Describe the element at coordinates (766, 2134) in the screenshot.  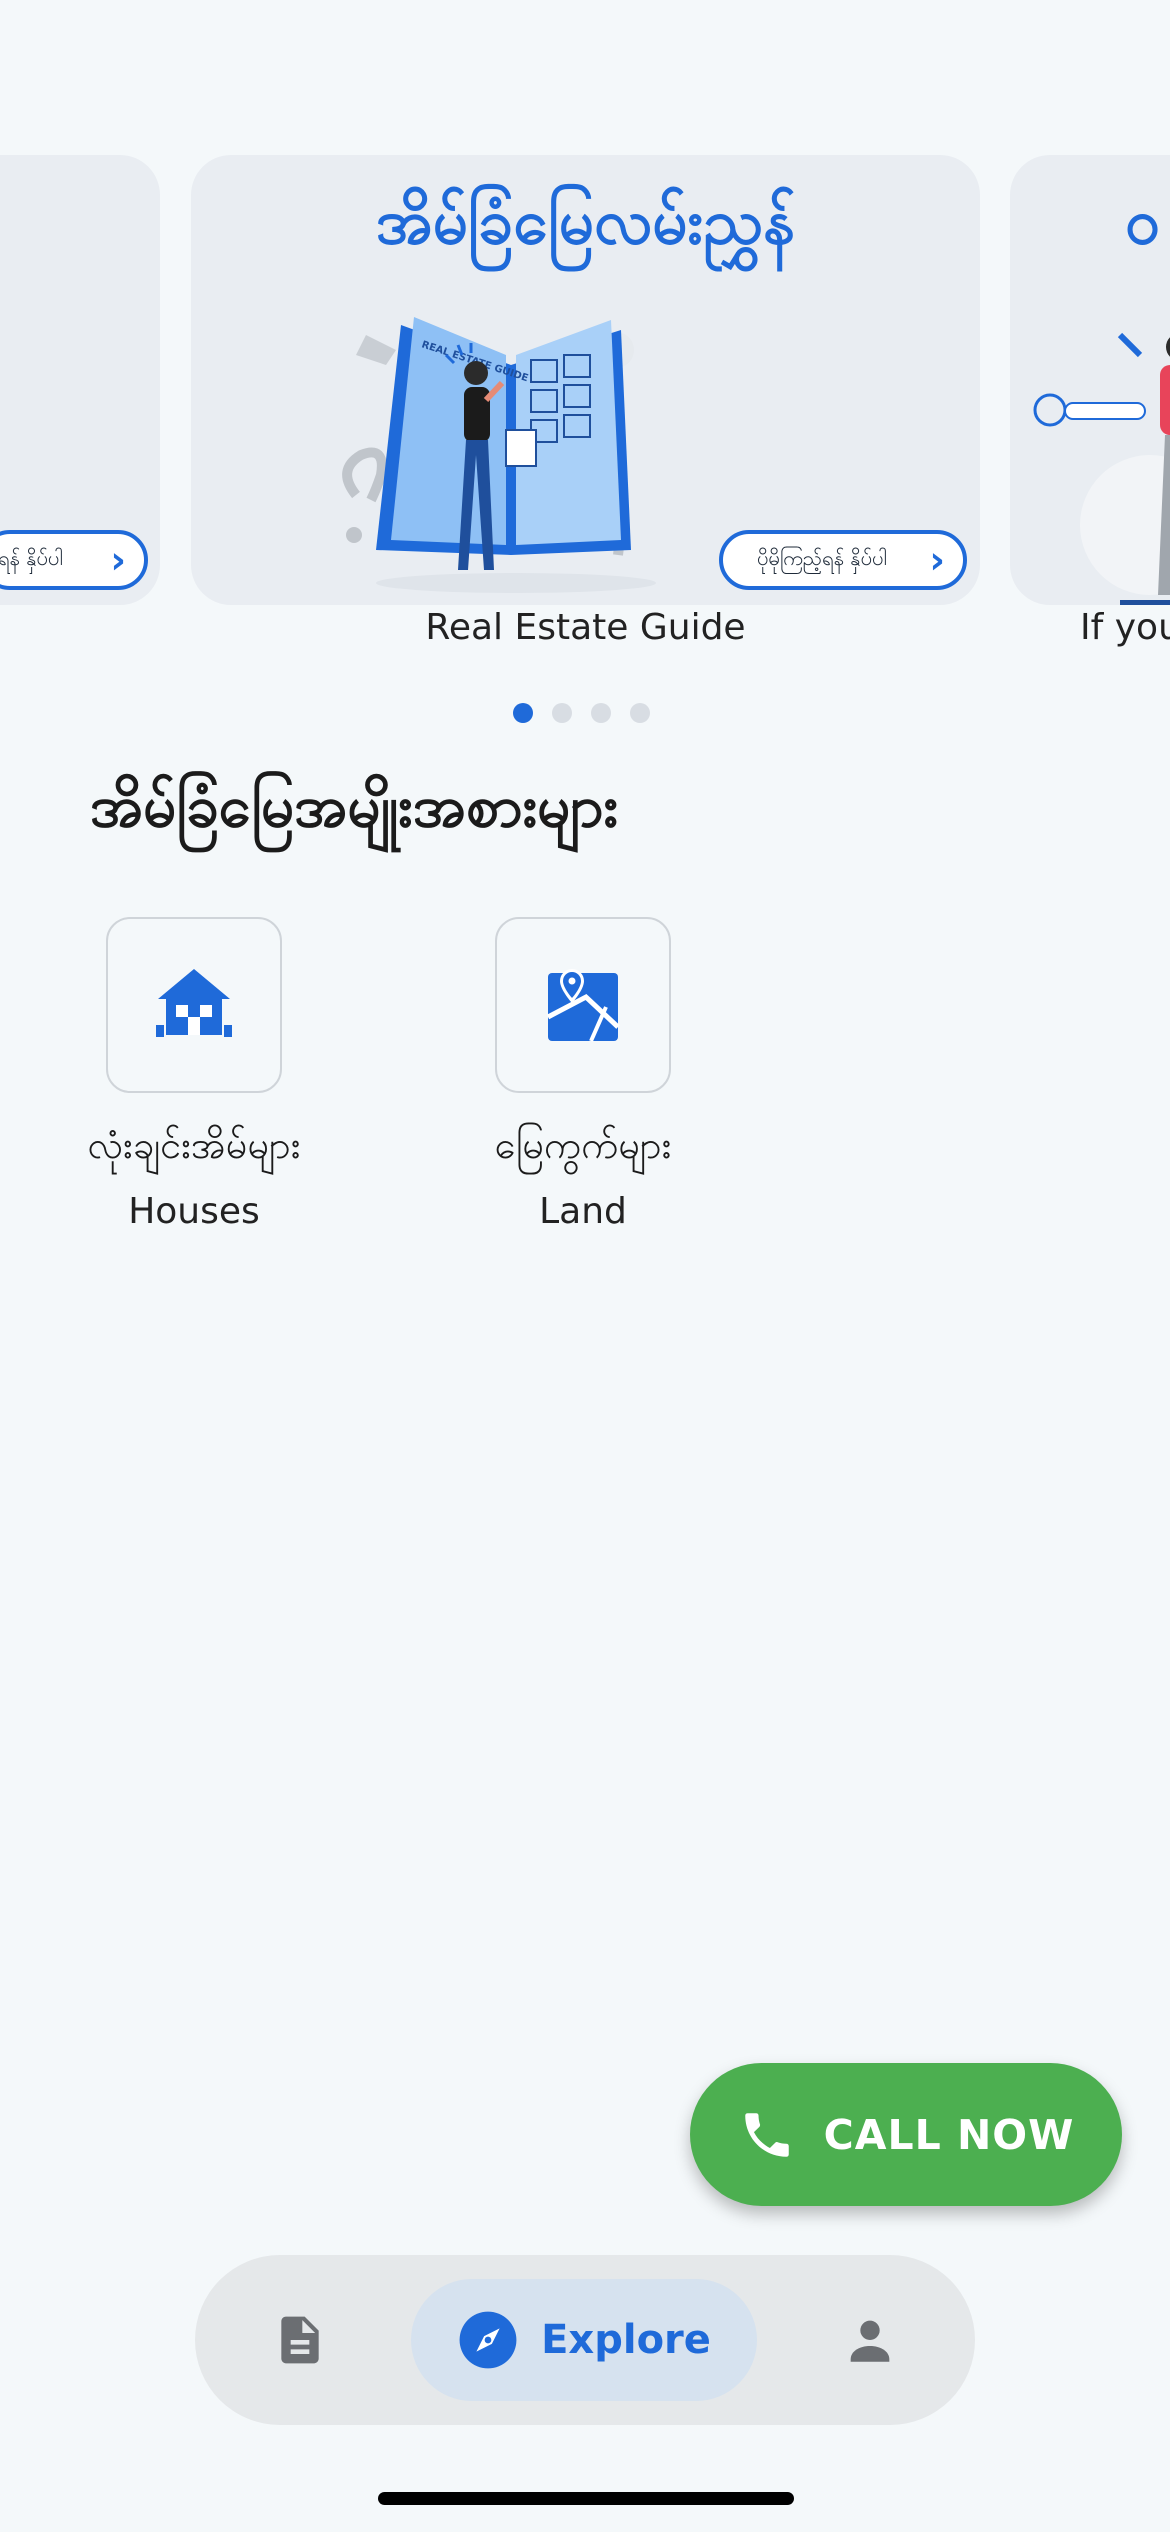
I see `phone-icon` at that location.